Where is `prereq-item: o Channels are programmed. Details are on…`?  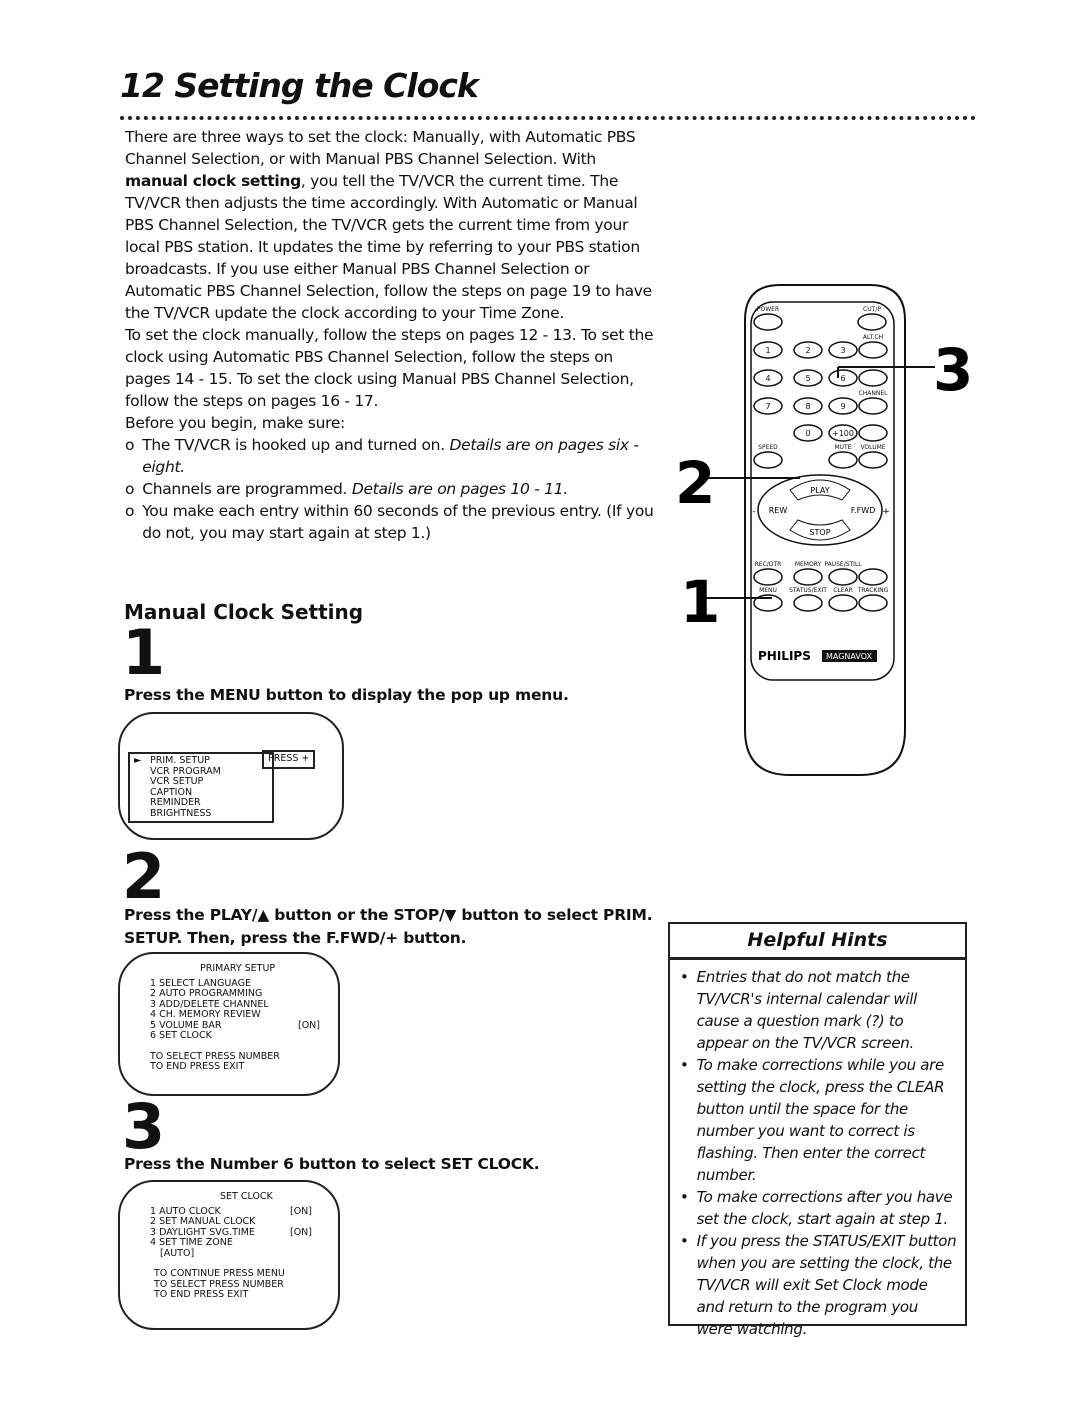 prereq-item: o Channels are programmed. Details are on… is located at coordinates (390, 489).